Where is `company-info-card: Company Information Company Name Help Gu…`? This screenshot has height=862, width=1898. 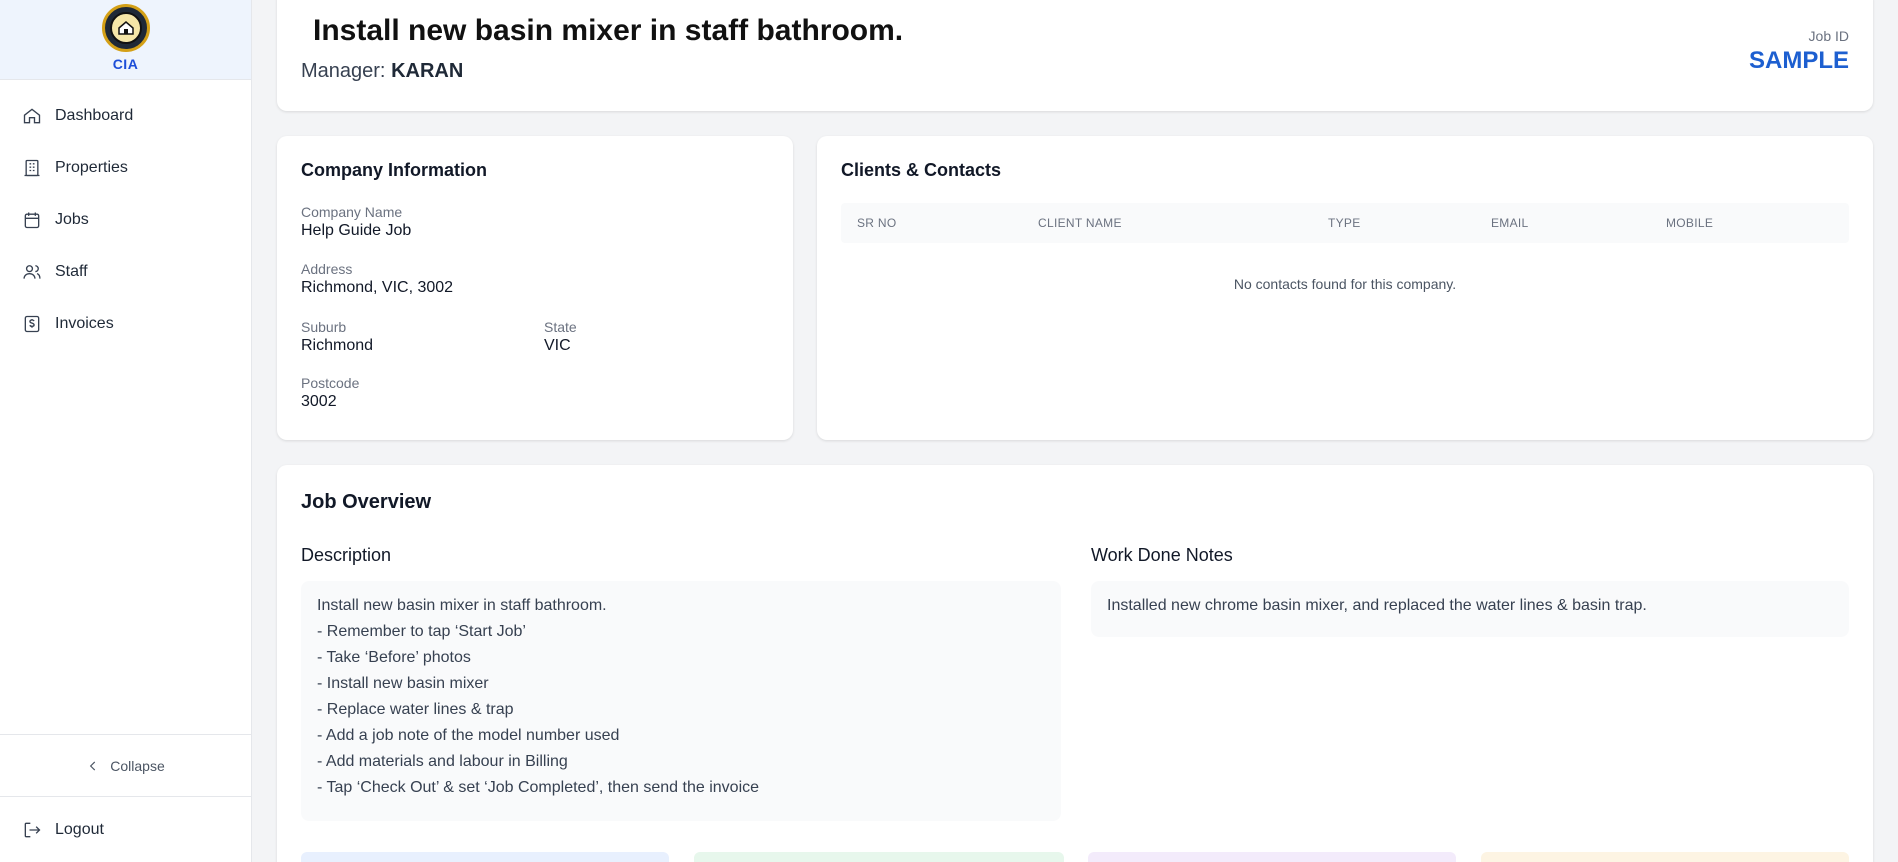 company-info-card: Company Information Company Name Help Gu… is located at coordinates (535, 288).